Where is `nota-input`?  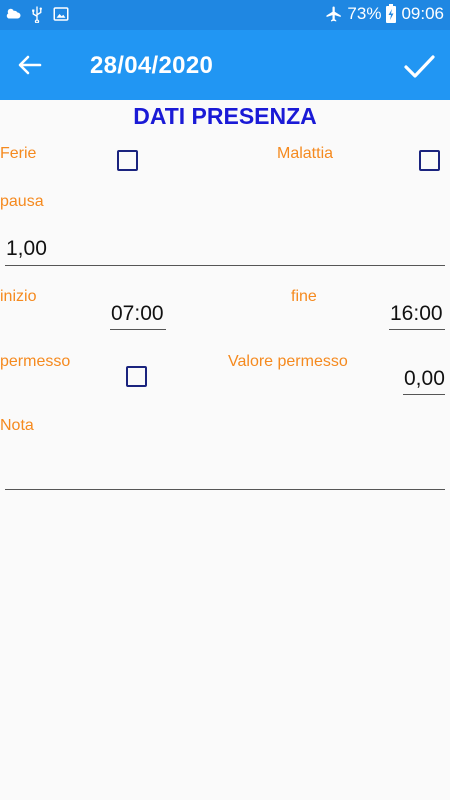 nota-input is located at coordinates (225, 470).